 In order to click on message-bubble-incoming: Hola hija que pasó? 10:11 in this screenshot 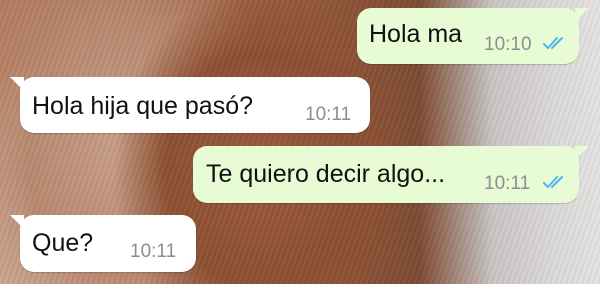, I will do `click(190, 105)`.